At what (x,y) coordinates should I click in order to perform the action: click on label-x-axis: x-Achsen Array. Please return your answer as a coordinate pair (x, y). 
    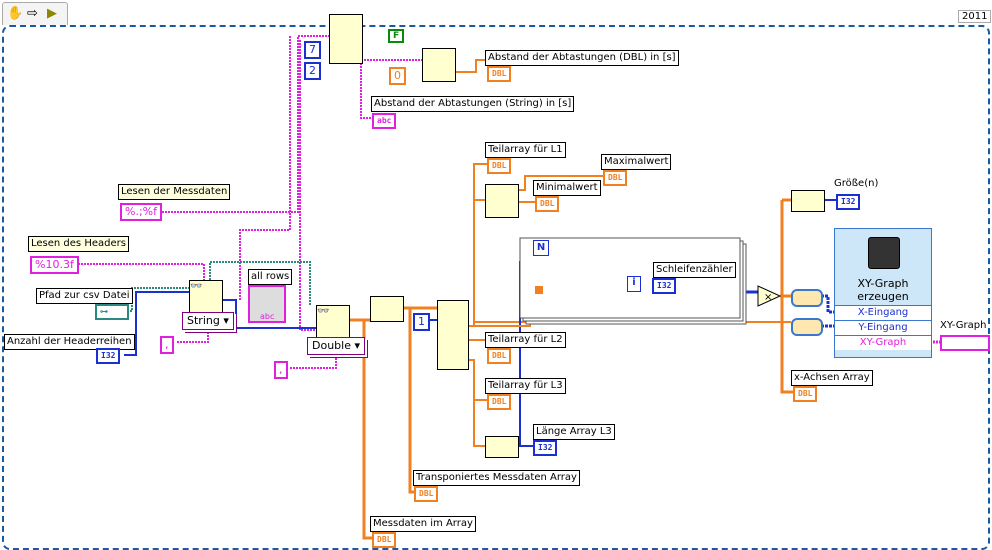
    Looking at the image, I should click on (832, 378).